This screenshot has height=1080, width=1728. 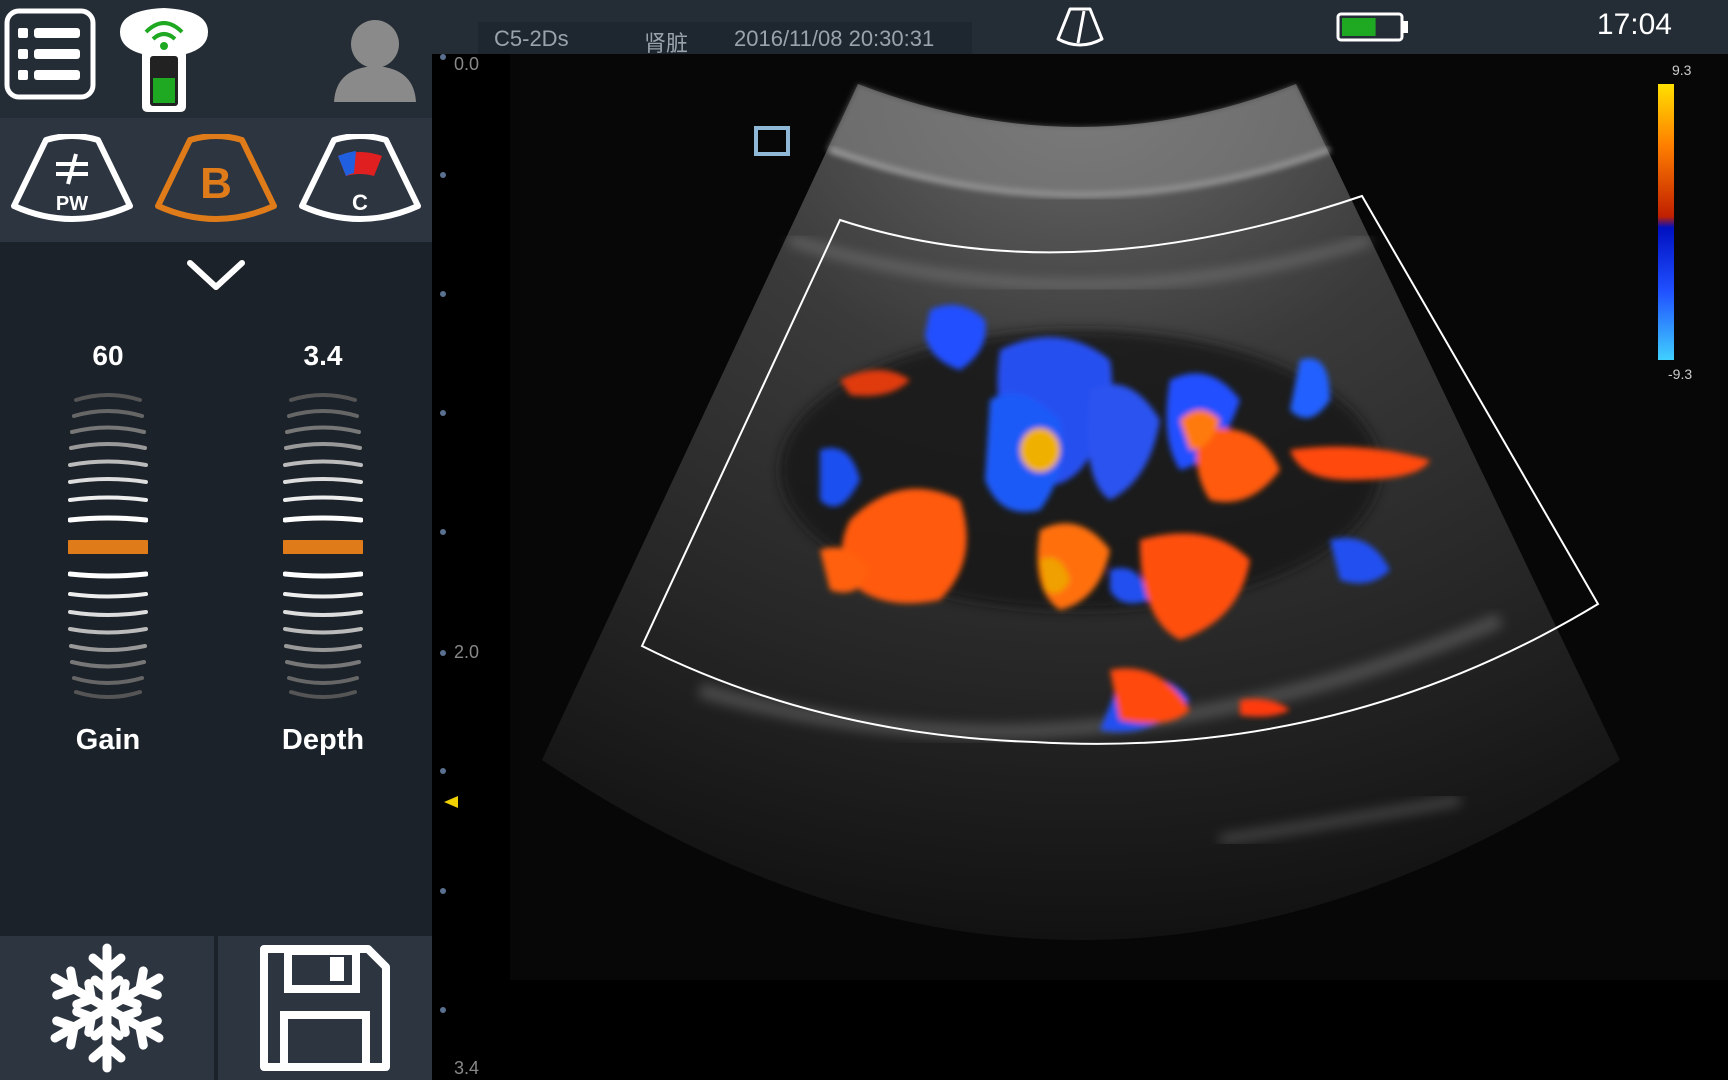 I want to click on menu-list-icon, so click(x=50, y=54).